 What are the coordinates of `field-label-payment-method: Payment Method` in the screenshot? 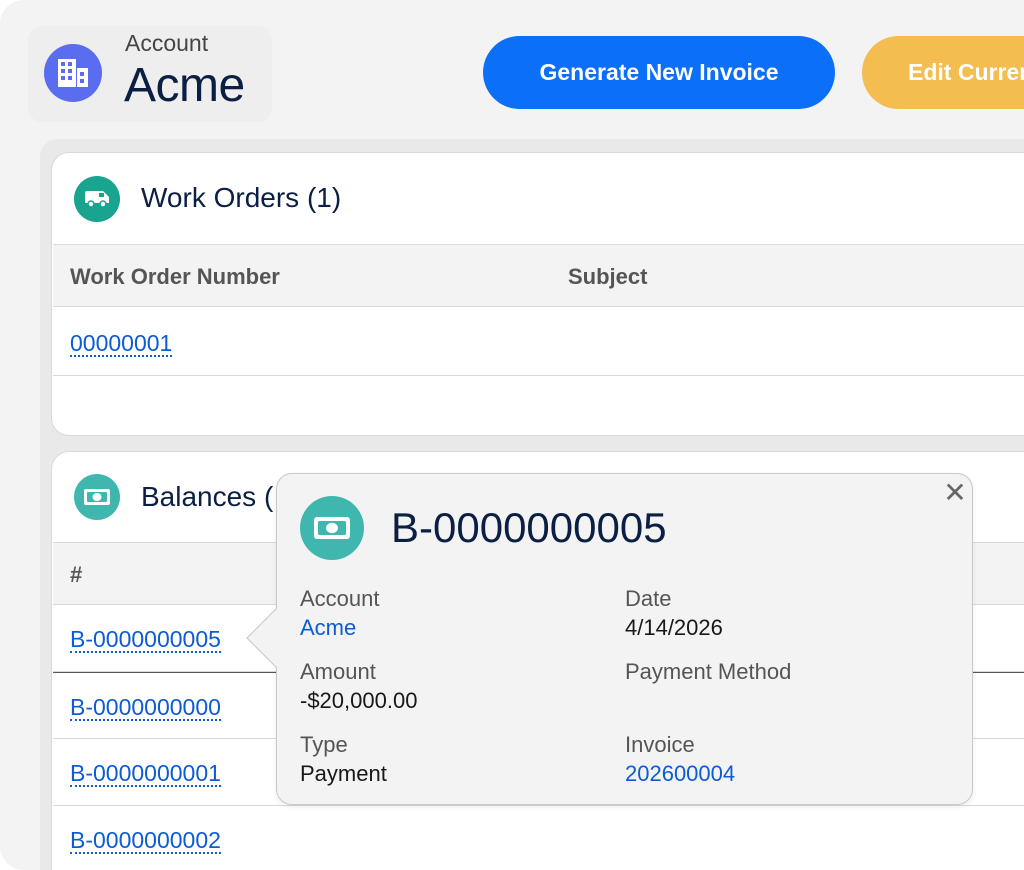 It's located at (708, 671).